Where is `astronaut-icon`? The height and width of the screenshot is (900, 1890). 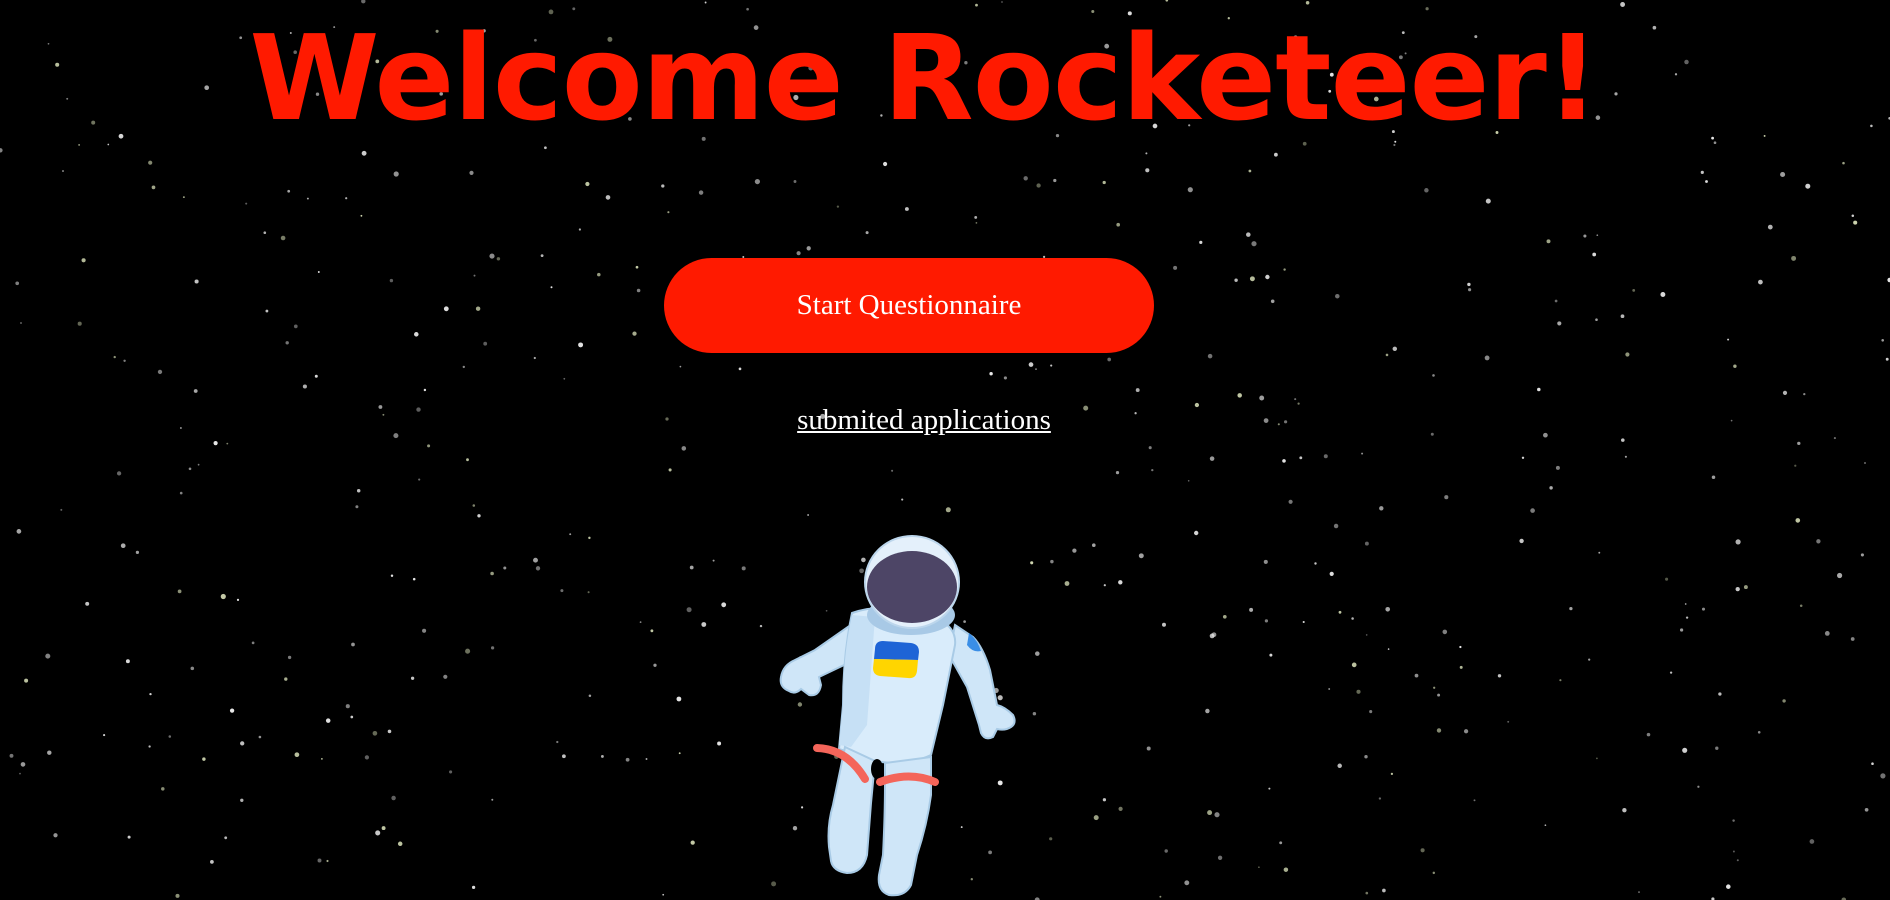 astronaut-icon is located at coordinates (897, 716).